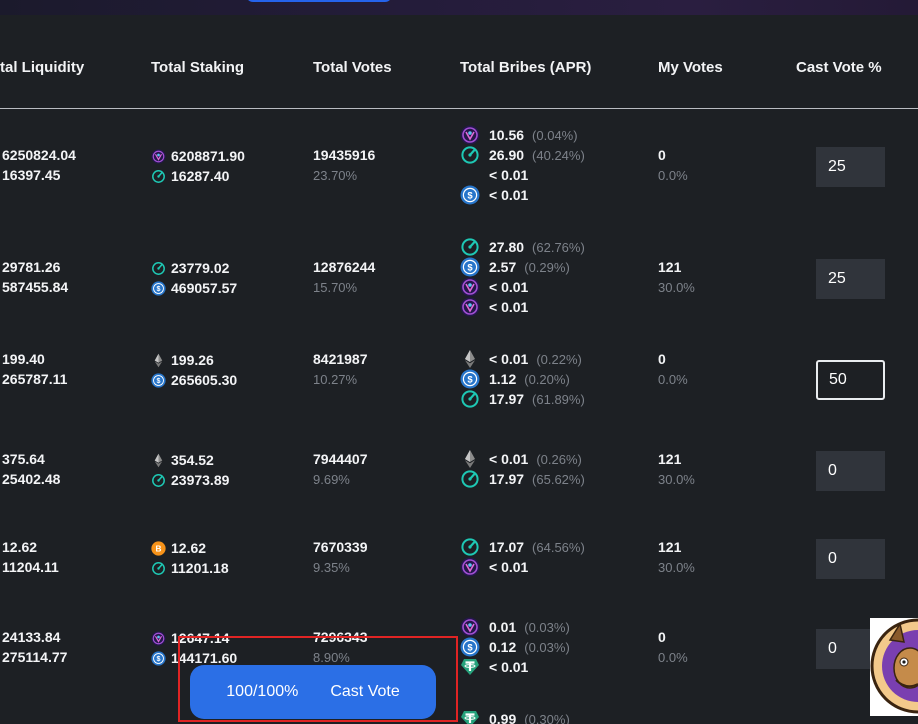  What do you see at coordinates (335, 287) in the screenshot?
I see `total-votes-percent: 15.70%` at bounding box center [335, 287].